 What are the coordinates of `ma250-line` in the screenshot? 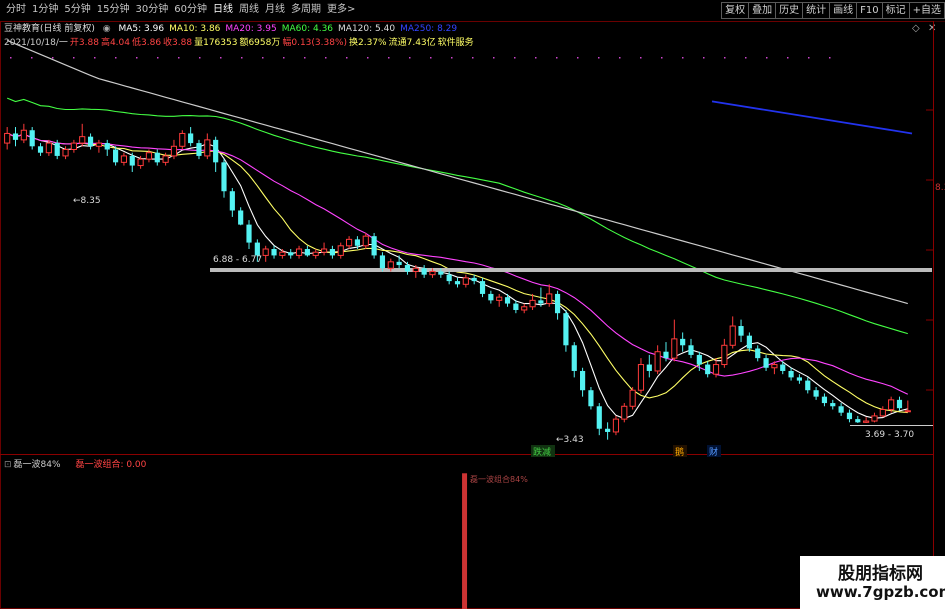 It's located at (812, 117).